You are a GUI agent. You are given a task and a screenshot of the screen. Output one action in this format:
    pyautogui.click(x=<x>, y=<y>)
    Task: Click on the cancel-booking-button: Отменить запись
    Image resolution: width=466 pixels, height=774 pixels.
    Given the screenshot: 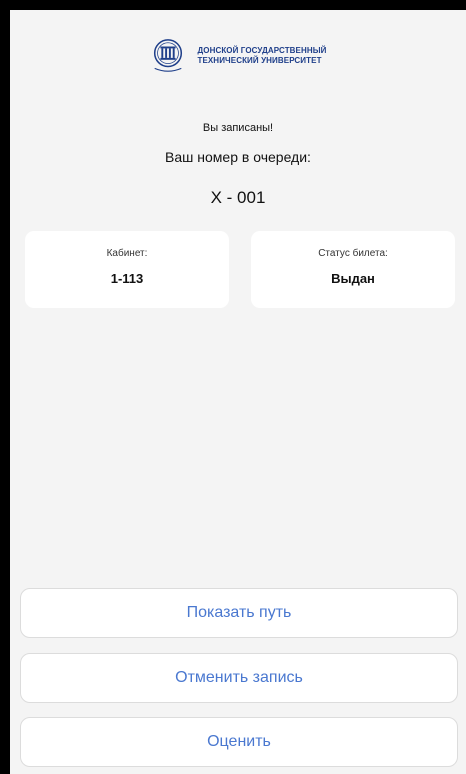 What is the action you would take?
    pyautogui.click(x=239, y=678)
    